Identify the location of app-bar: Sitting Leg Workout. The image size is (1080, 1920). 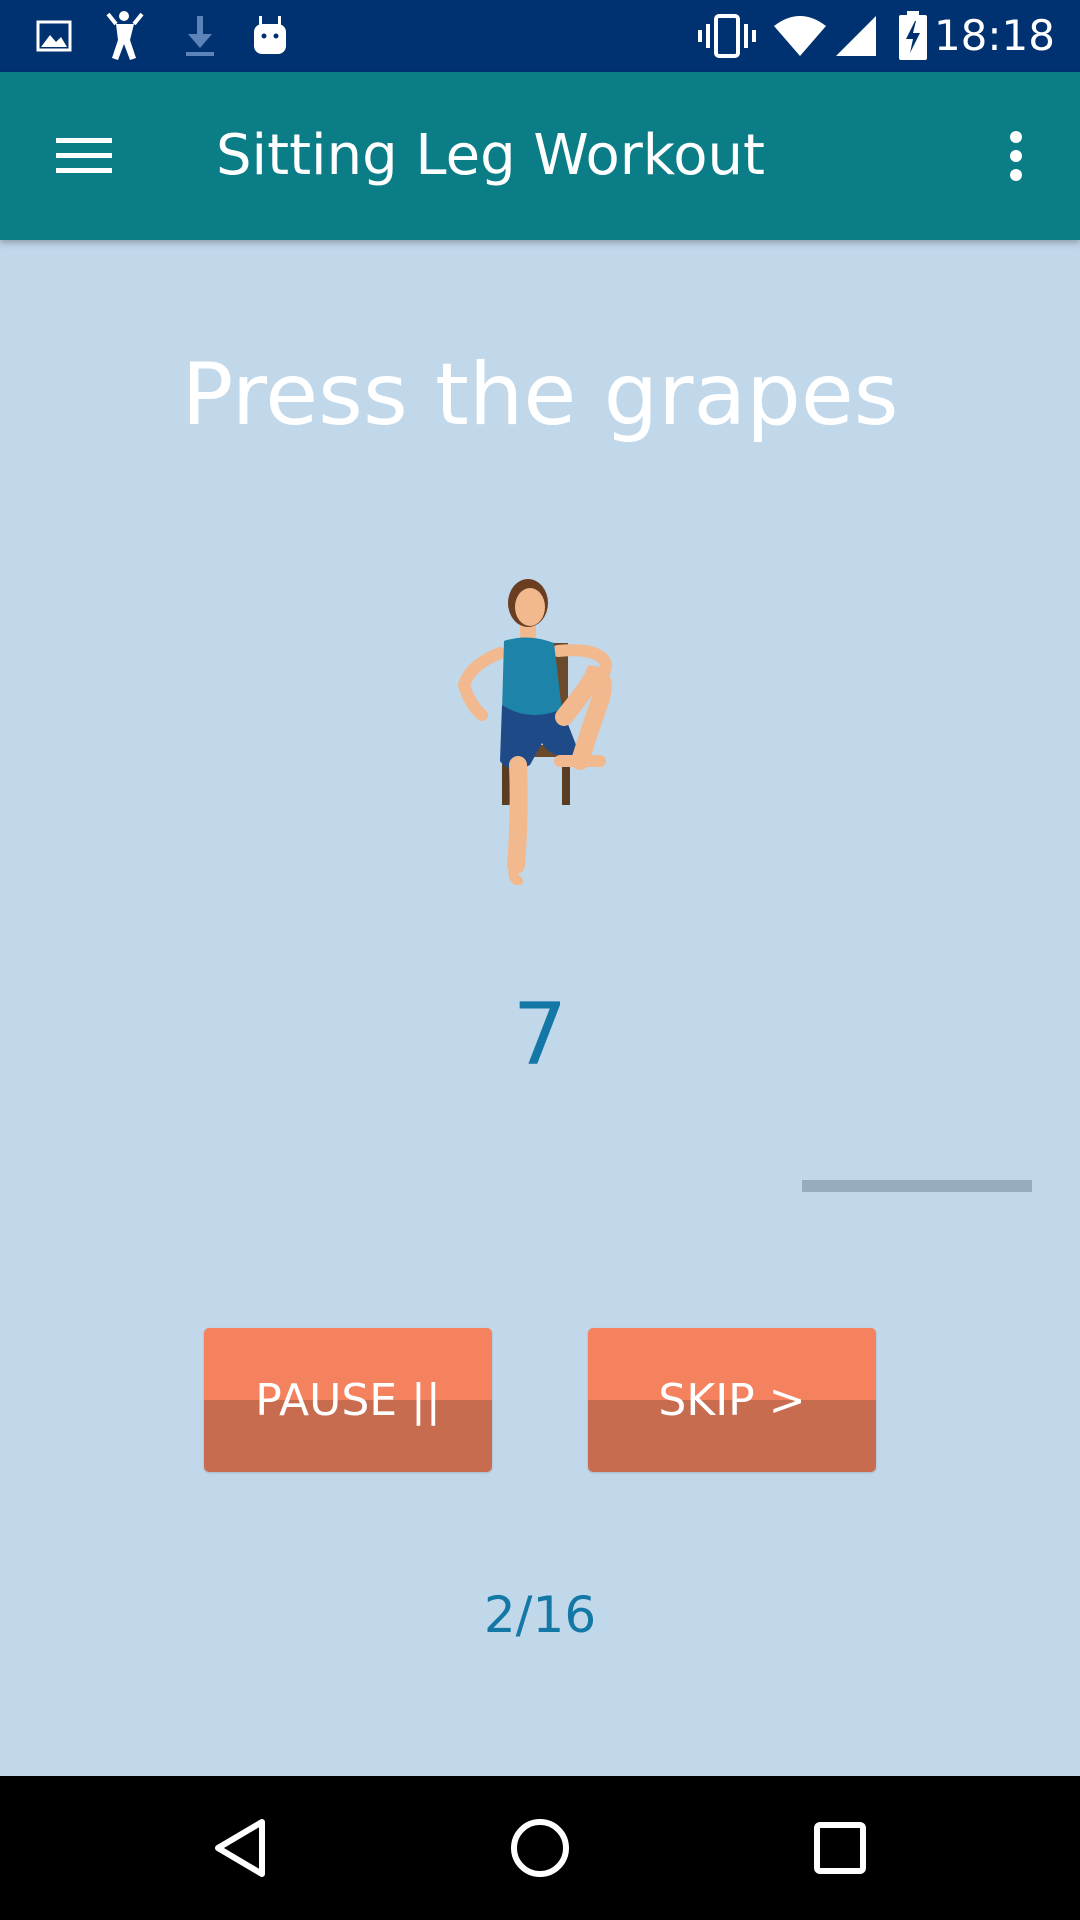
(540, 156).